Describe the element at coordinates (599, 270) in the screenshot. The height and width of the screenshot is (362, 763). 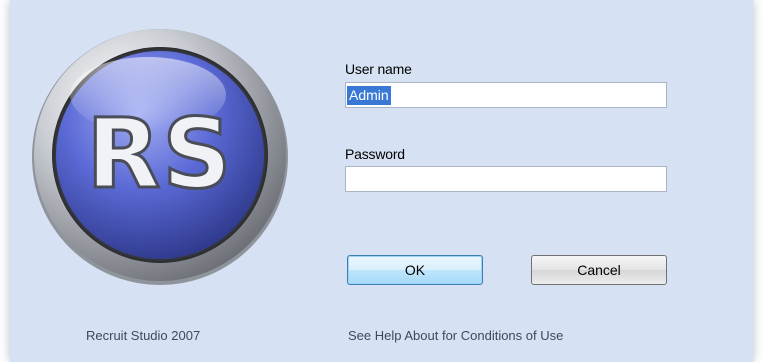
I see `cancel-button: Cancel` at that location.